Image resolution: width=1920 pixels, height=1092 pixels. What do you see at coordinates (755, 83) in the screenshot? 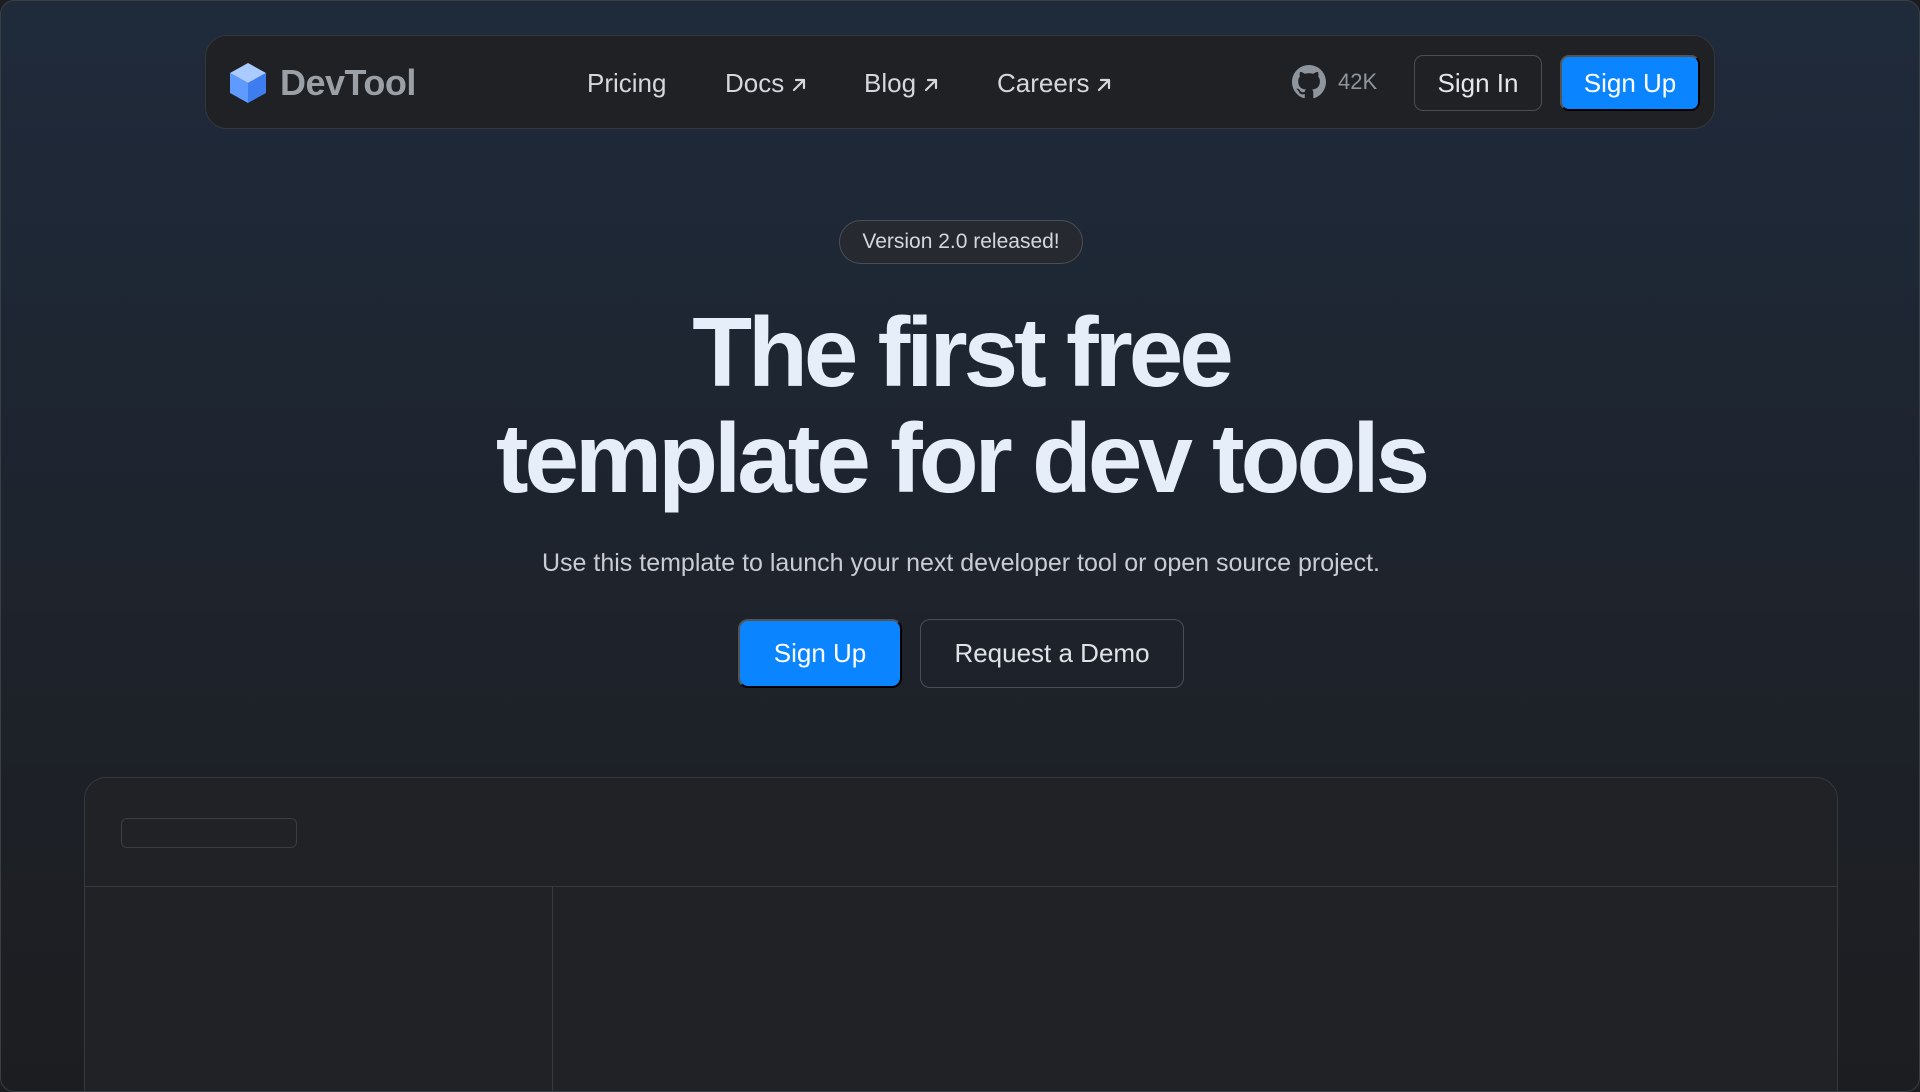
I see `nav-link-label: Docs` at bounding box center [755, 83].